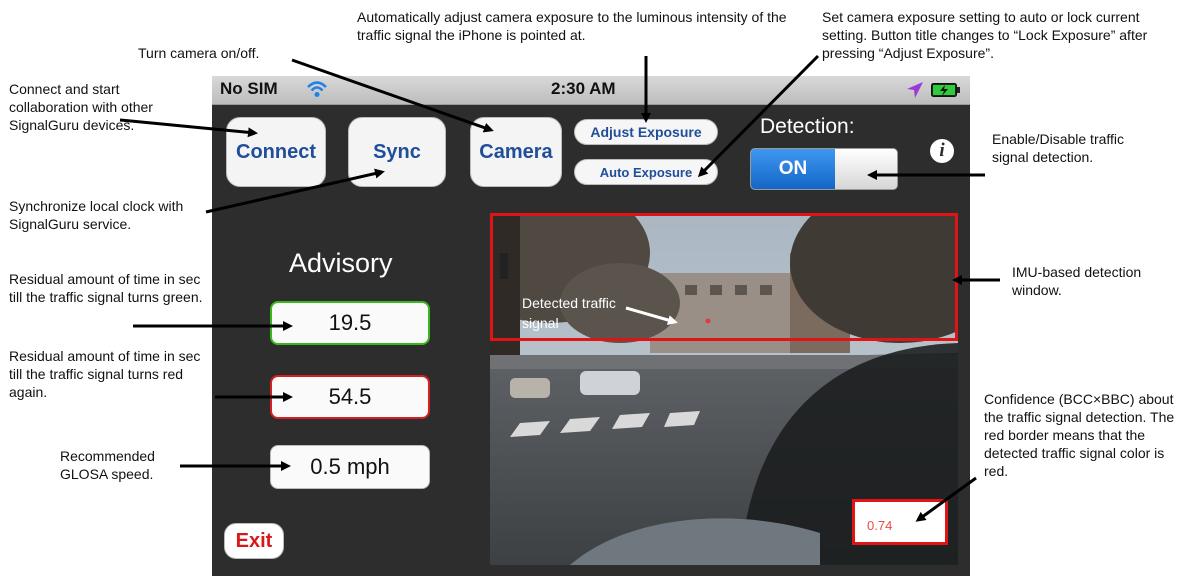  Describe the element at coordinates (397, 152) in the screenshot. I see `sync-button: Sync` at that location.